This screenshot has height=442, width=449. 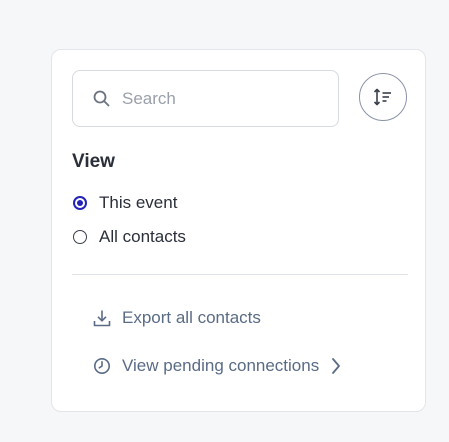 I want to click on view-pending-connections-link: View pending connections, so click(x=217, y=366).